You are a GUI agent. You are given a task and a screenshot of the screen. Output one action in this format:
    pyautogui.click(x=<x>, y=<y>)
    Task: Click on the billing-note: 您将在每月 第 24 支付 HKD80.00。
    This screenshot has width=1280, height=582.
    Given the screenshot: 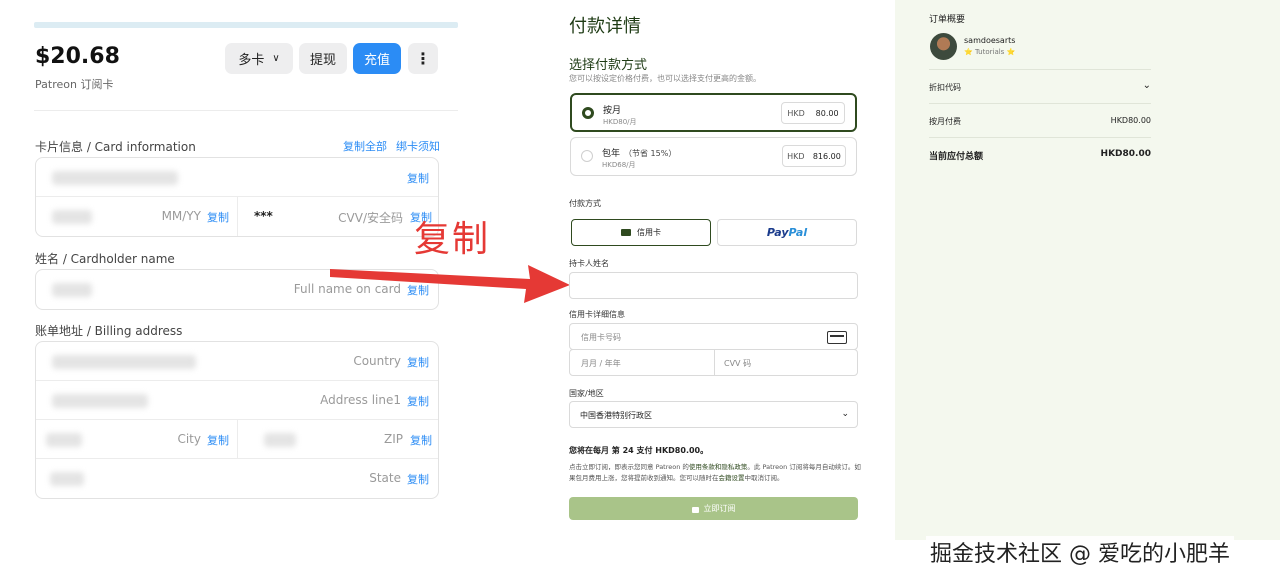 What is the action you would take?
    pyautogui.click(x=639, y=450)
    